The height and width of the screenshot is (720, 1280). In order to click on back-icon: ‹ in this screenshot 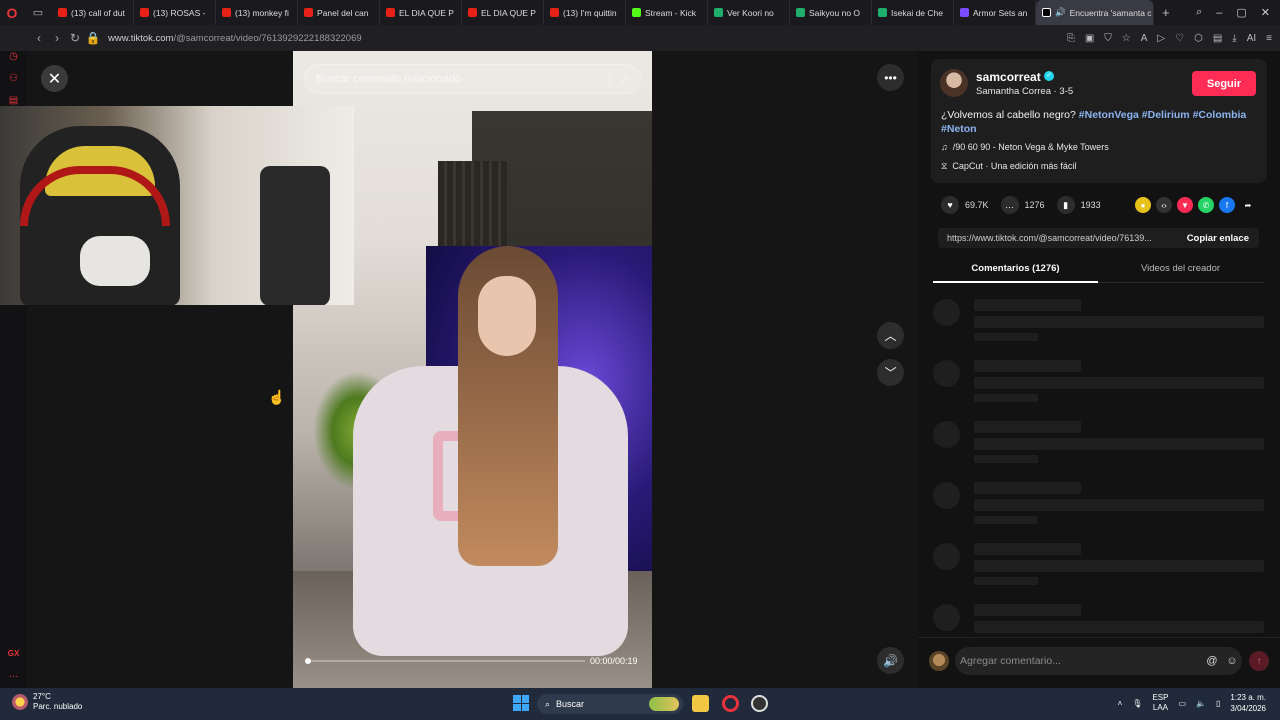, I will do `click(39, 38)`.